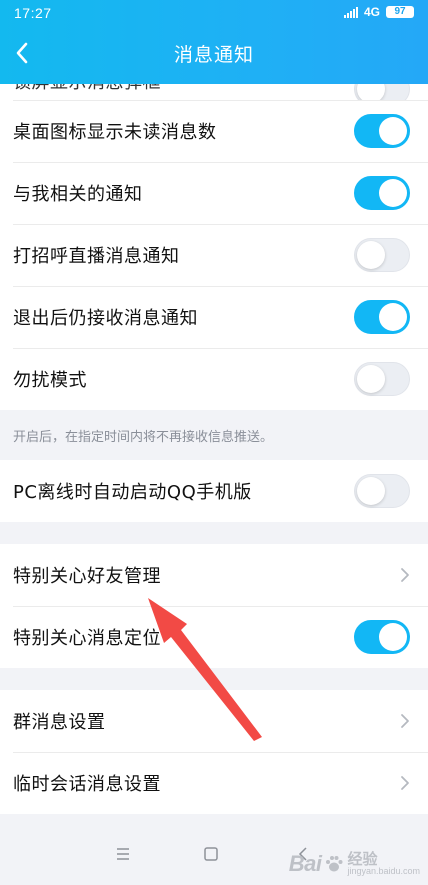 Image resolution: width=428 pixels, height=885 pixels. I want to click on row-desktop-badge: 桌面图标显示未读消息数, so click(214, 131).